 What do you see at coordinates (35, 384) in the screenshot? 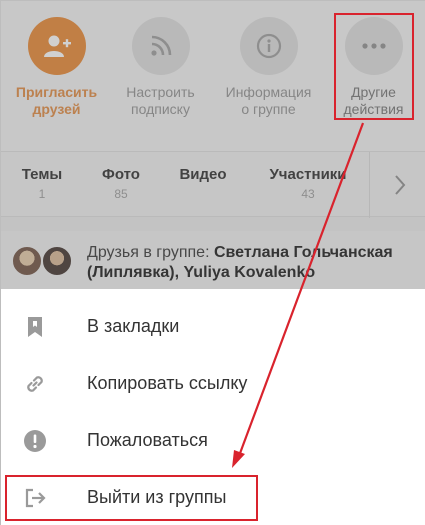
I see `link-icon` at bounding box center [35, 384].